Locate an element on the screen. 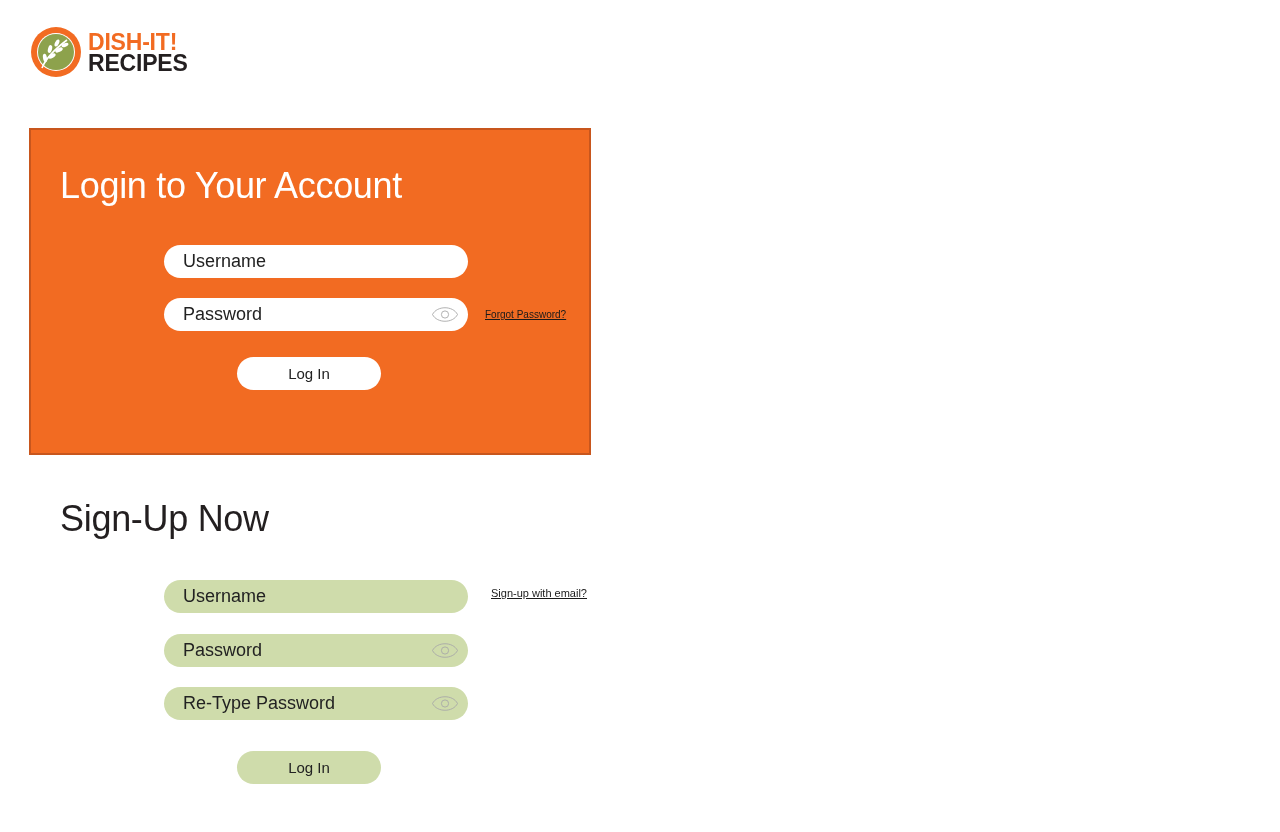  logo-icon is located at coordinates (56, 52).